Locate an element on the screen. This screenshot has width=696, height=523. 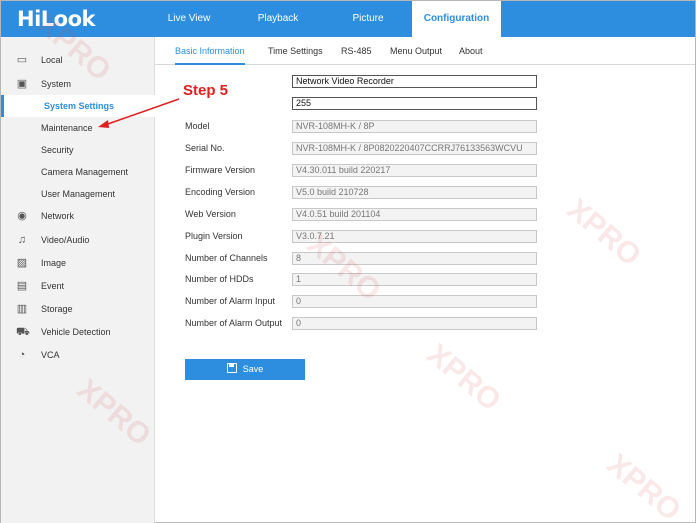
alarm-output-field: 0 is located at coordinates (414, 323).